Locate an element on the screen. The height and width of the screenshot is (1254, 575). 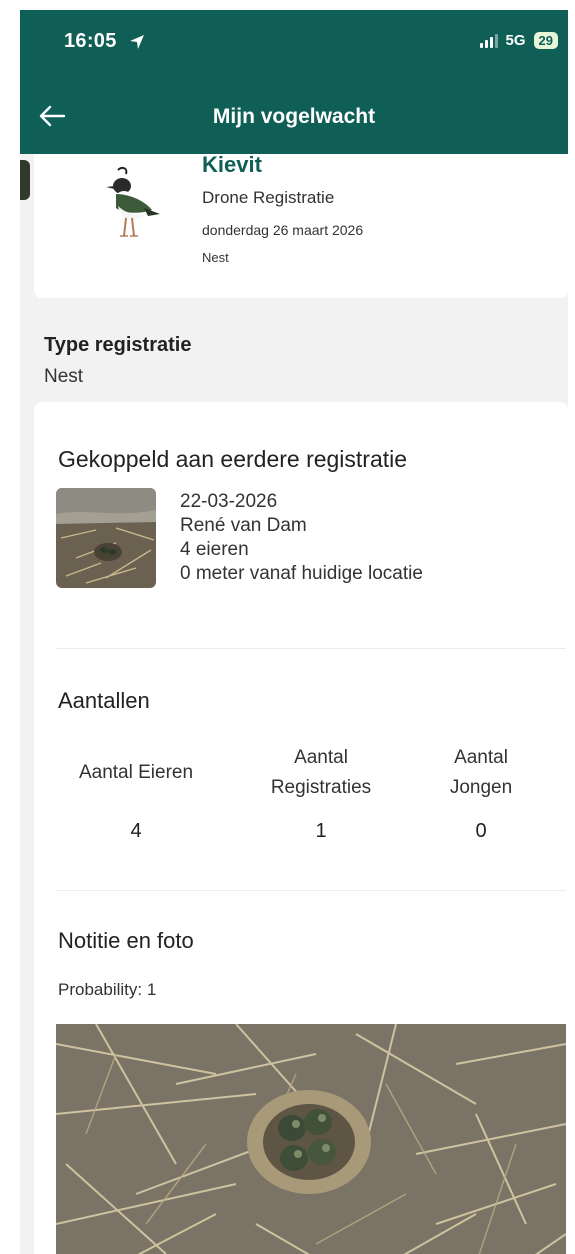
registration-date: donderdag 26 maart 2026 is located at coordinates (283, 230).